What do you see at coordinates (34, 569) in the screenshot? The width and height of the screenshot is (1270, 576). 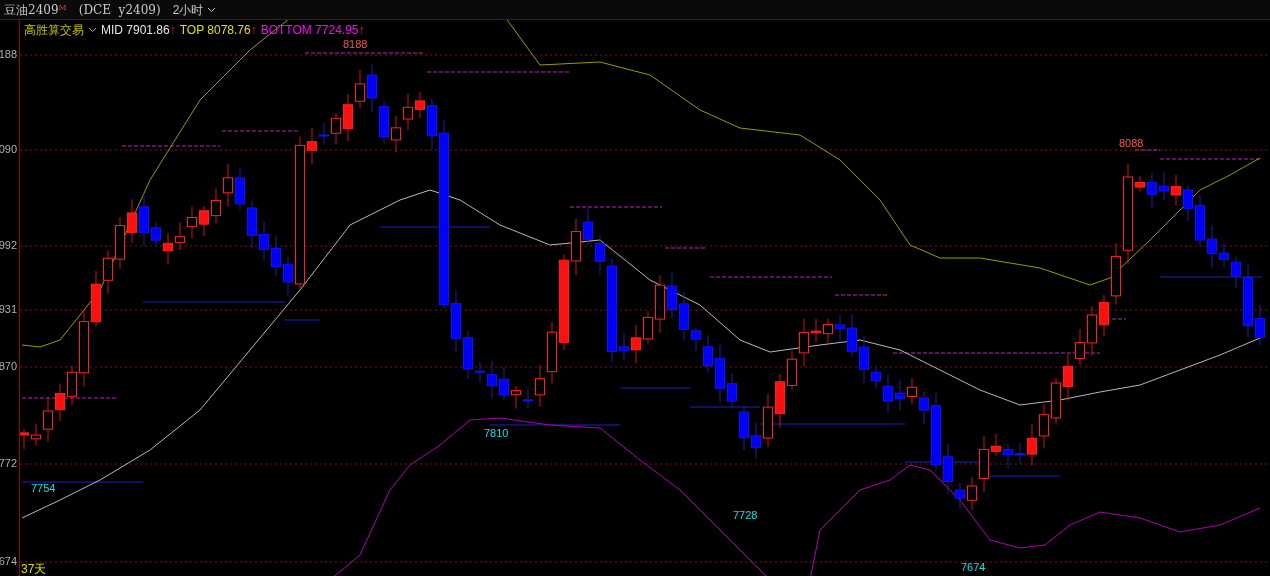 I see `day-count: 37天` at bounding box center [34, 569].